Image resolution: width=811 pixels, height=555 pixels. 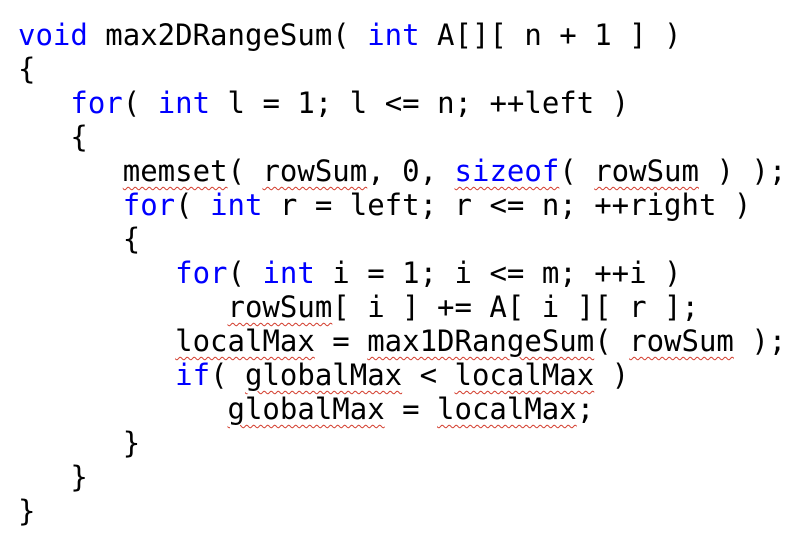 I want to click on code-line: localMax = max1DRangeSum( rowSum );, so click(x=402, y=341).